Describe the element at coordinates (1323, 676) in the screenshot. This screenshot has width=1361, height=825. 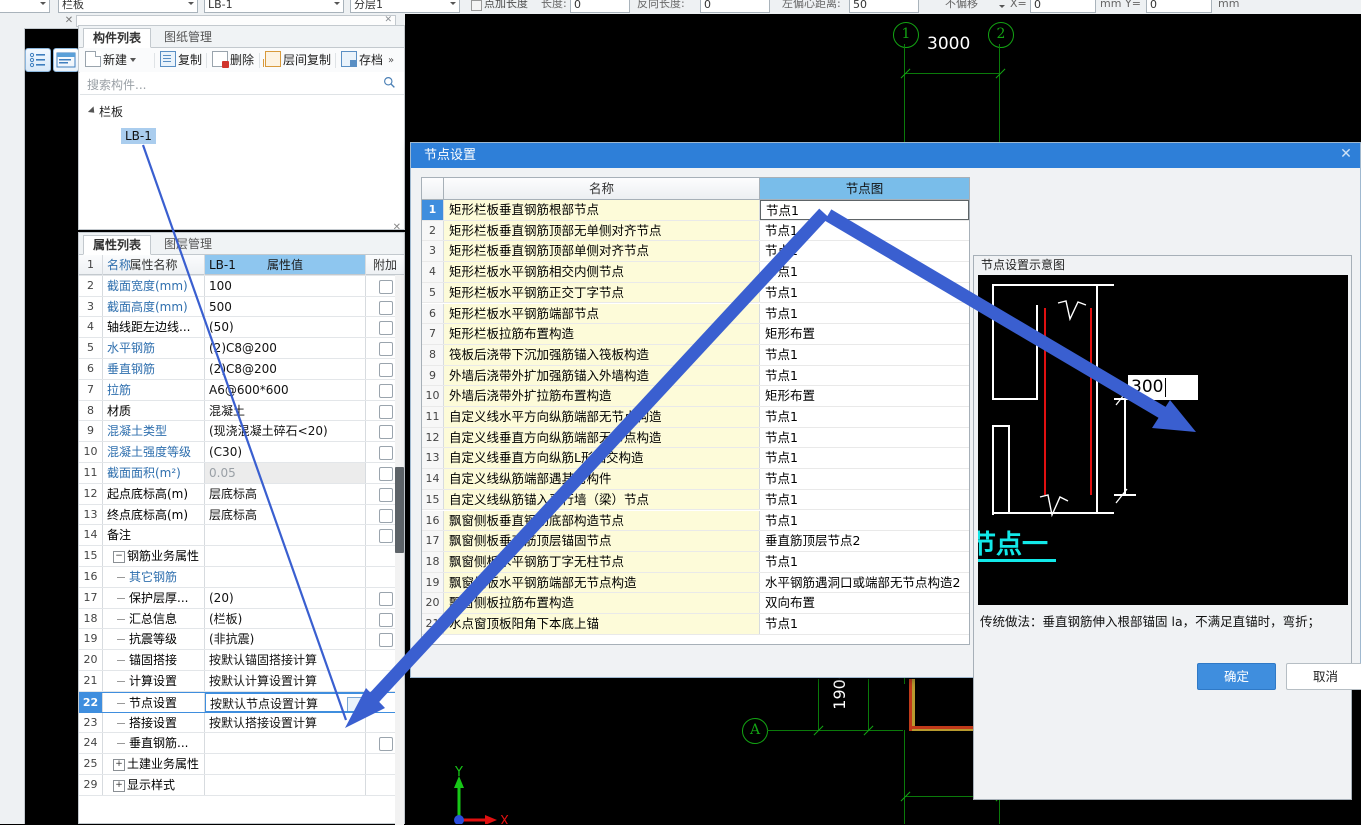
I see `cancel-button: 取消` at that location.